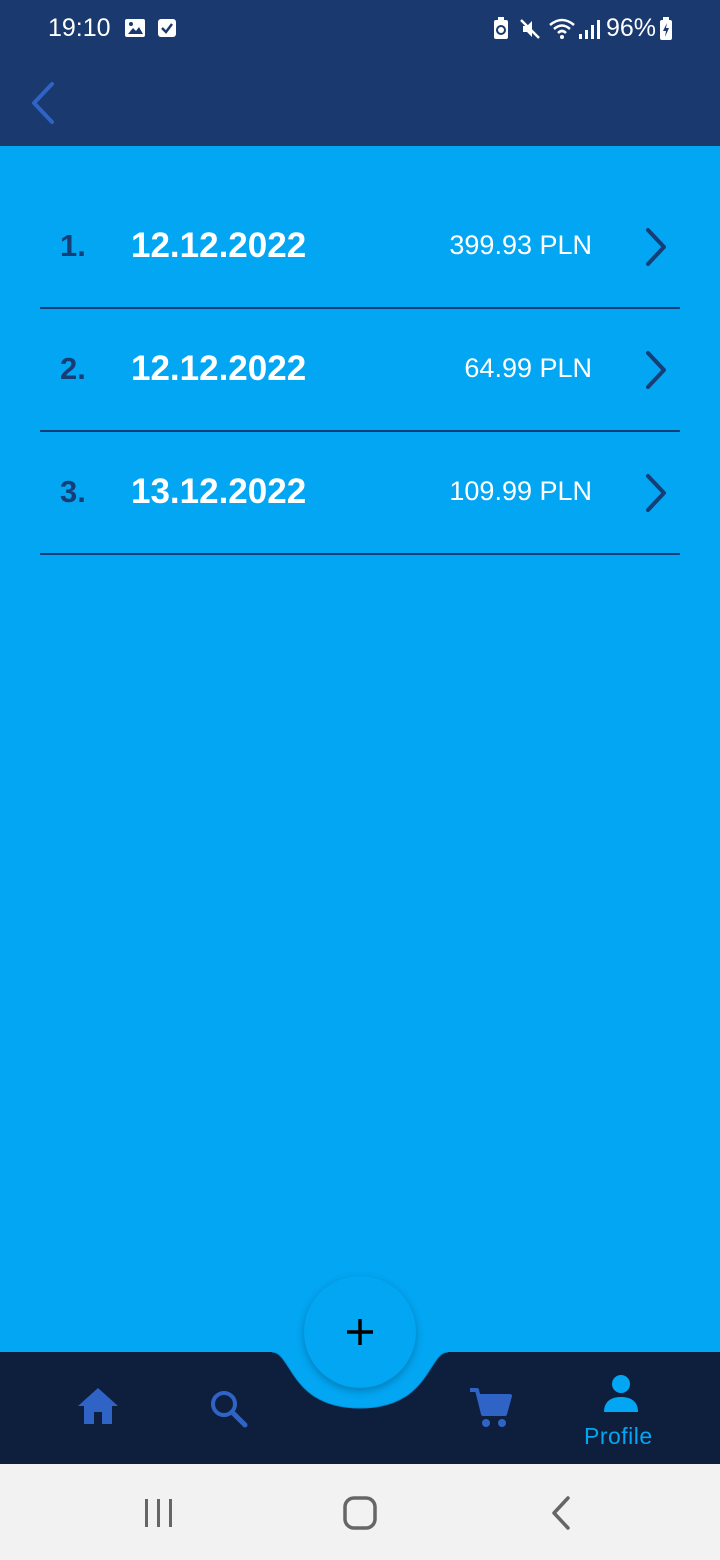  What do you see at coordinates (618, 1436) in the screenshot?
I see `nav-profile-label: Profile` at bounding box center [618, 1436].